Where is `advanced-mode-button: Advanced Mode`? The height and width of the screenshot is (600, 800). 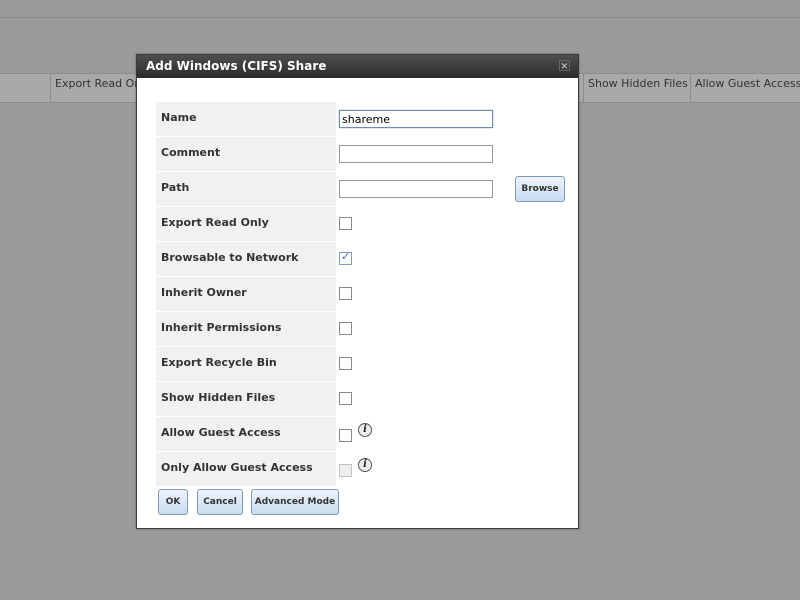 advanced-mode-button: Advanced Mode is located at coordinates (295, 502).